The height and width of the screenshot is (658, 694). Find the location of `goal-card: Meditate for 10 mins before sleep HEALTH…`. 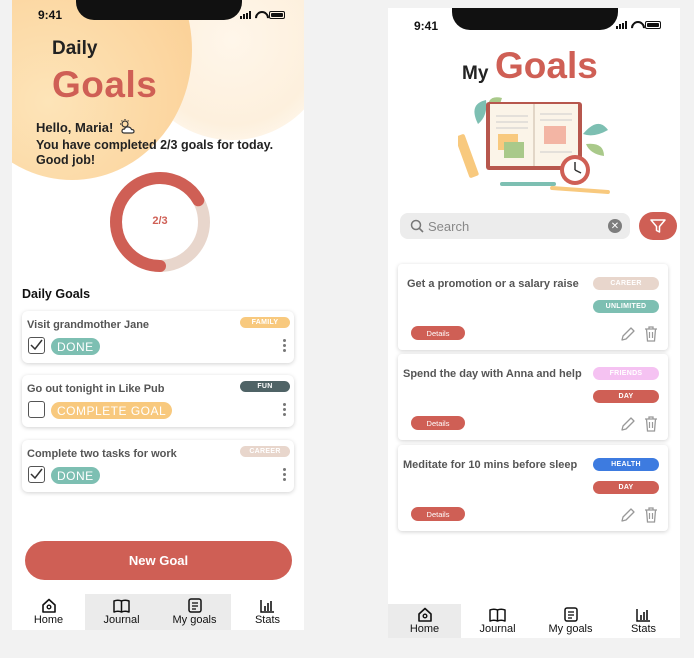

goal-card: Meditate for 10 mins before sleep HEALTH… is located at coordinates (533, 488).